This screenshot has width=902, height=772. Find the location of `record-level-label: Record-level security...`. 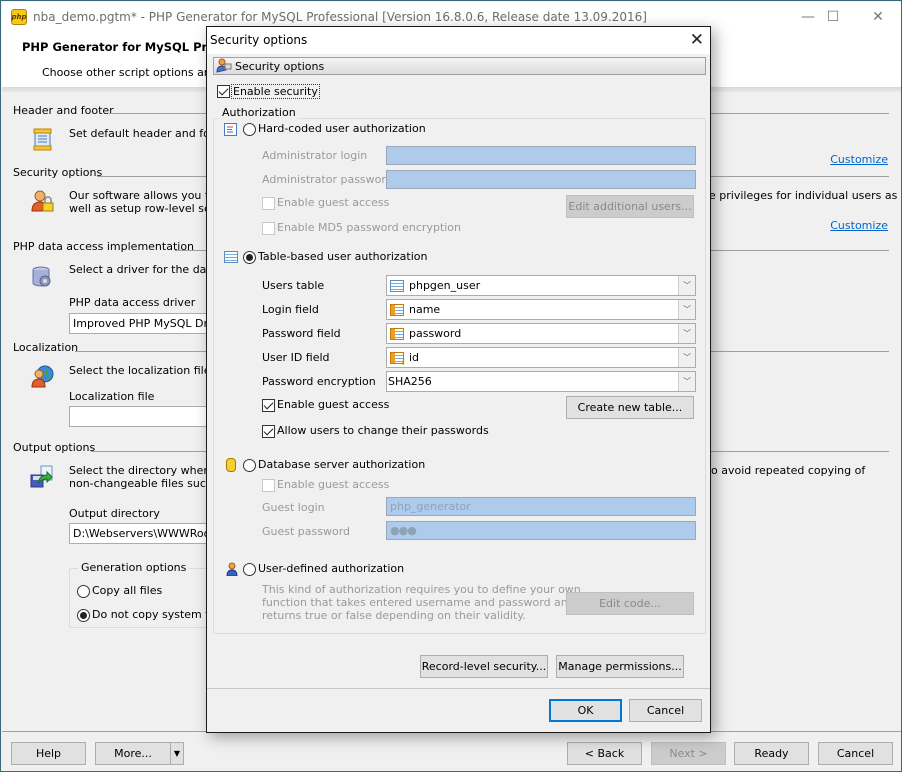

record-level-label: Record-level security... is located at coordinates (484, 666).